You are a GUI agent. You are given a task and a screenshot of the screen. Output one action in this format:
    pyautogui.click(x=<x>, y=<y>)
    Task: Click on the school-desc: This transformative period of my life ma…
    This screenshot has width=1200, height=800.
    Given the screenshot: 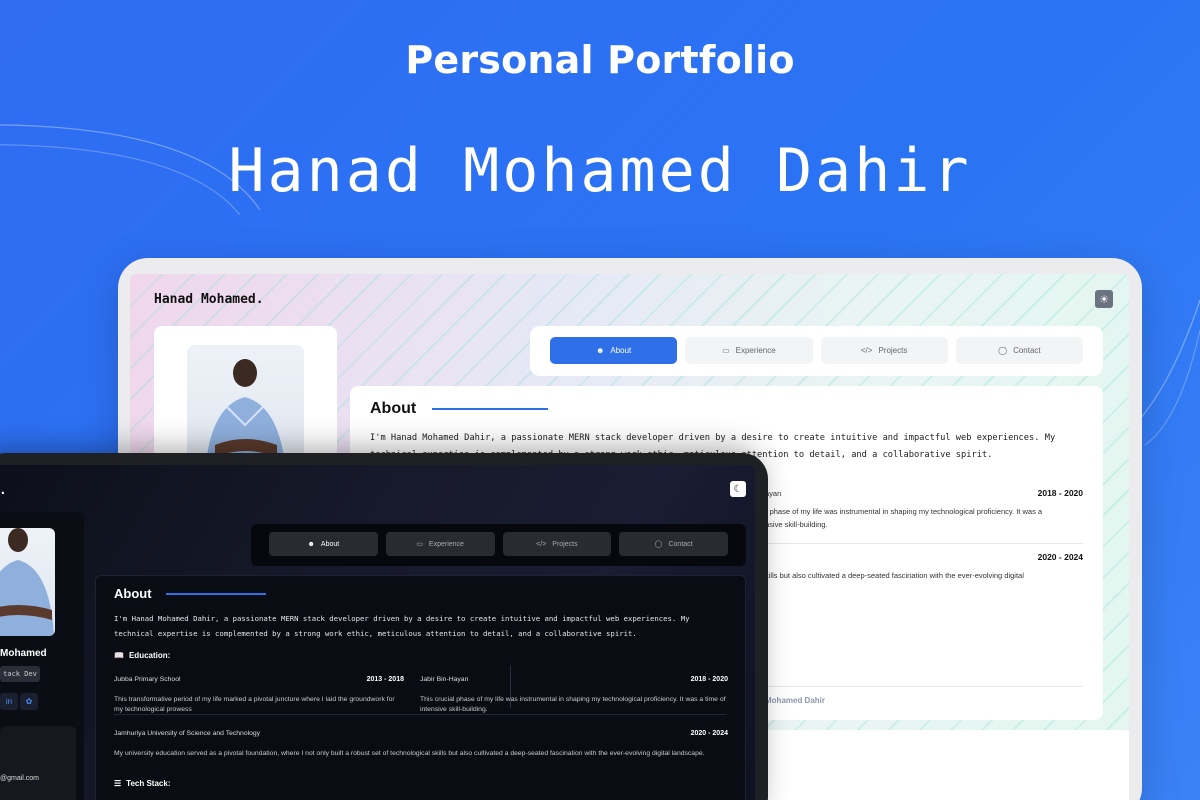 What is the action you would take?
    pyautogui.click(x=254, y=704)
    